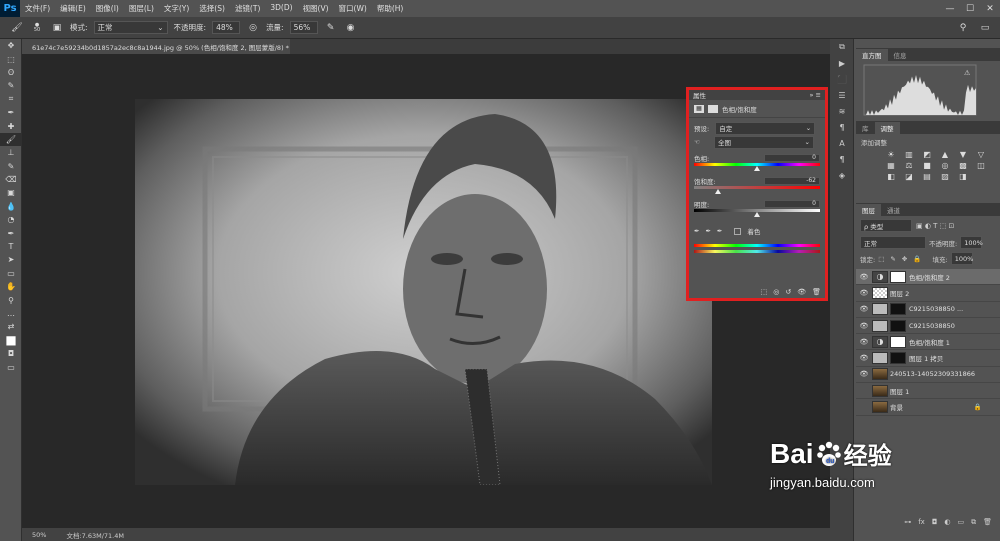  What do you see at coordinates (11, 326) in the screenshot?
I see `swap-colors-tool-icon: ⇄` at bounding box center [11, 326].